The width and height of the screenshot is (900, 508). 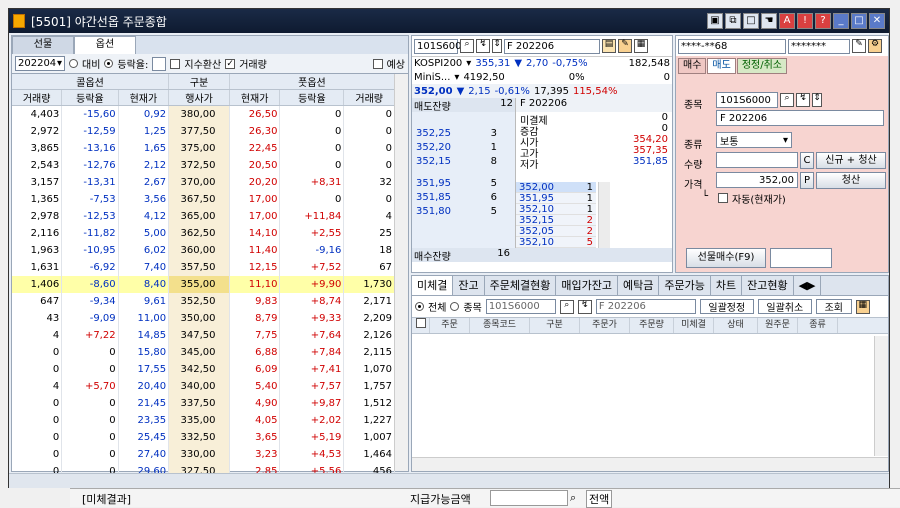 What do you see at coordinates (203, 301) in the screenshot?
I see `table-row: 647 -9,34 9,61 352,50 9,83 +8,74 2,171` at bounding box center [203, 301].